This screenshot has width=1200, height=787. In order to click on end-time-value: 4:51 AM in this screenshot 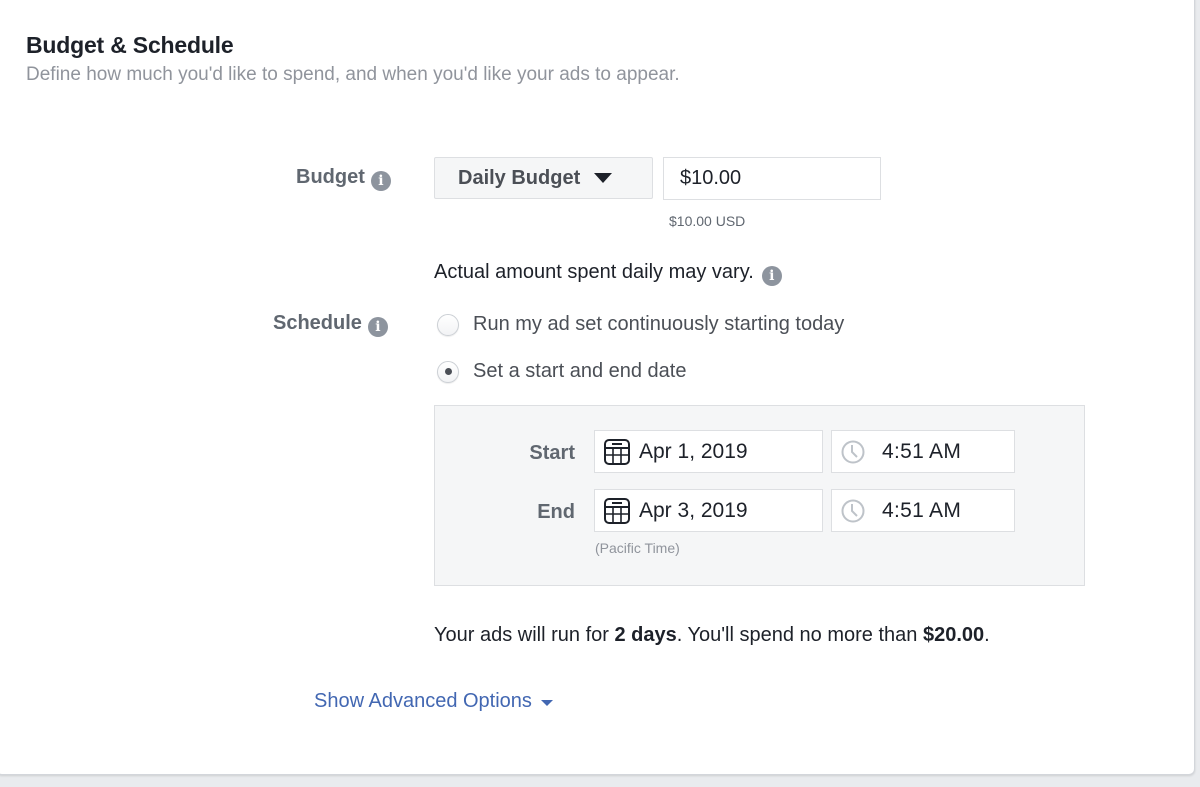, I will do `click(922, 510)`.